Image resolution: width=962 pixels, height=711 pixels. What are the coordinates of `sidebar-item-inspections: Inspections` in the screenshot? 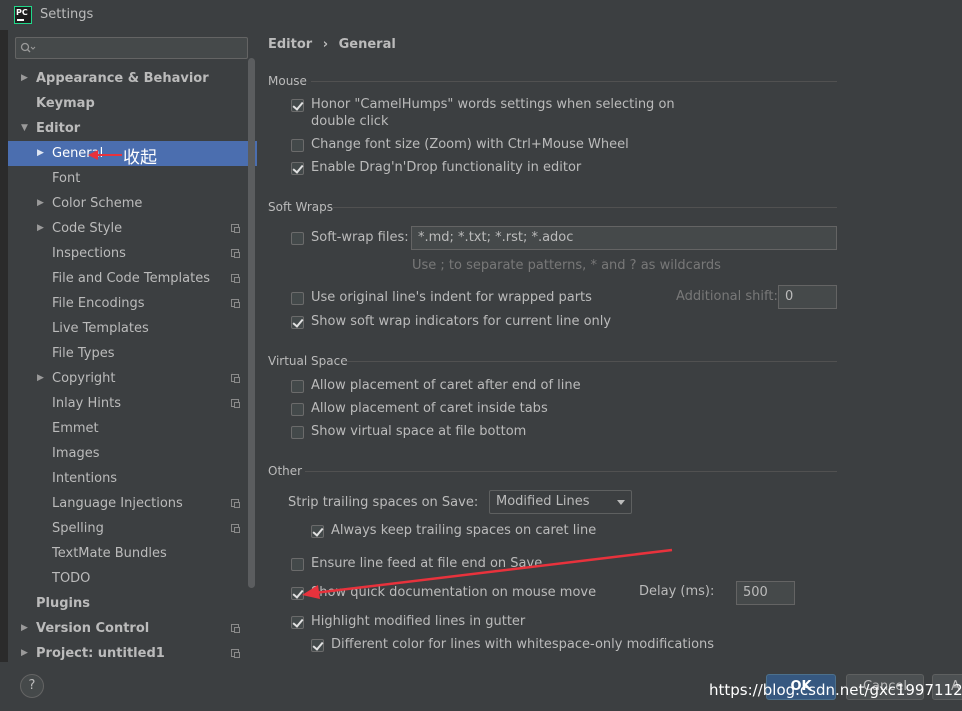 It's located at (132, 253).